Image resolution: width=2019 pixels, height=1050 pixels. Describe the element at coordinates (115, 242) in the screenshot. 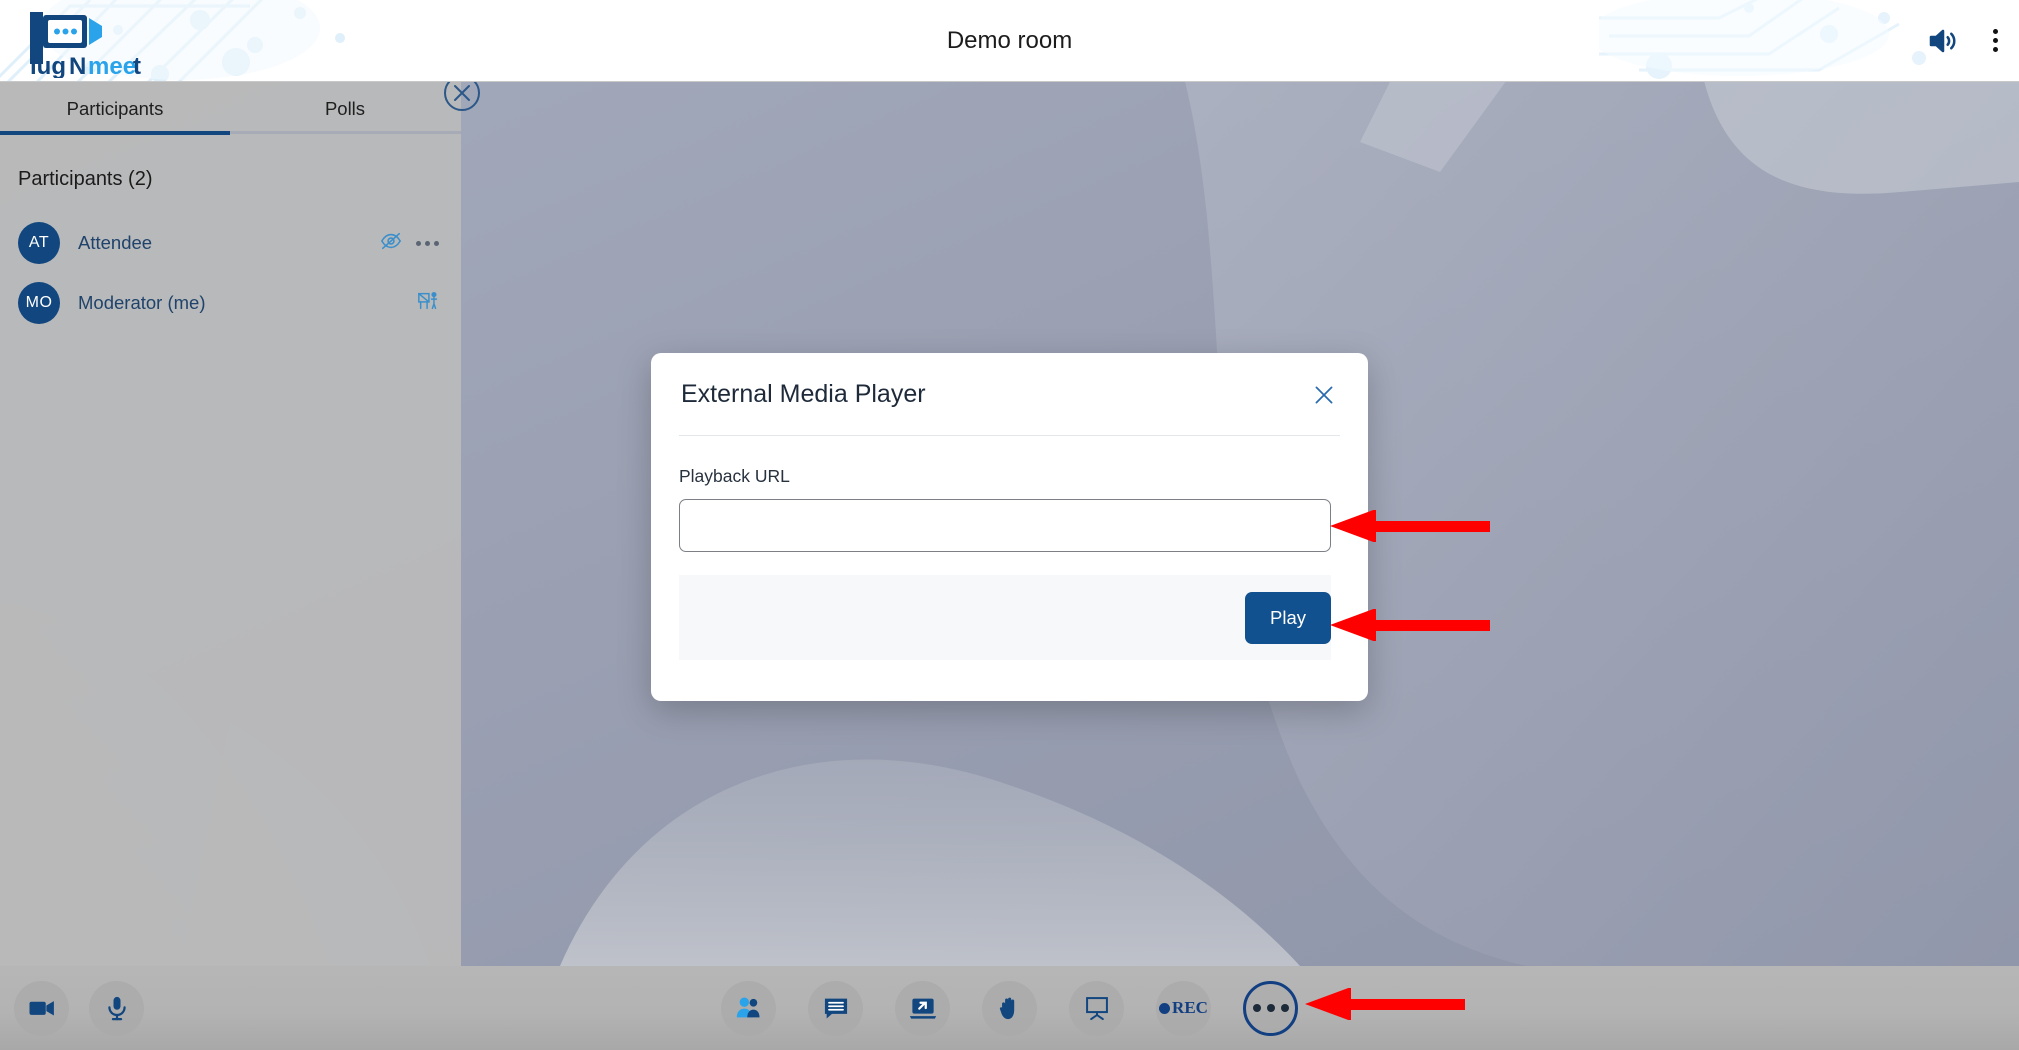

I see `participant-name: Attendee` at that location.